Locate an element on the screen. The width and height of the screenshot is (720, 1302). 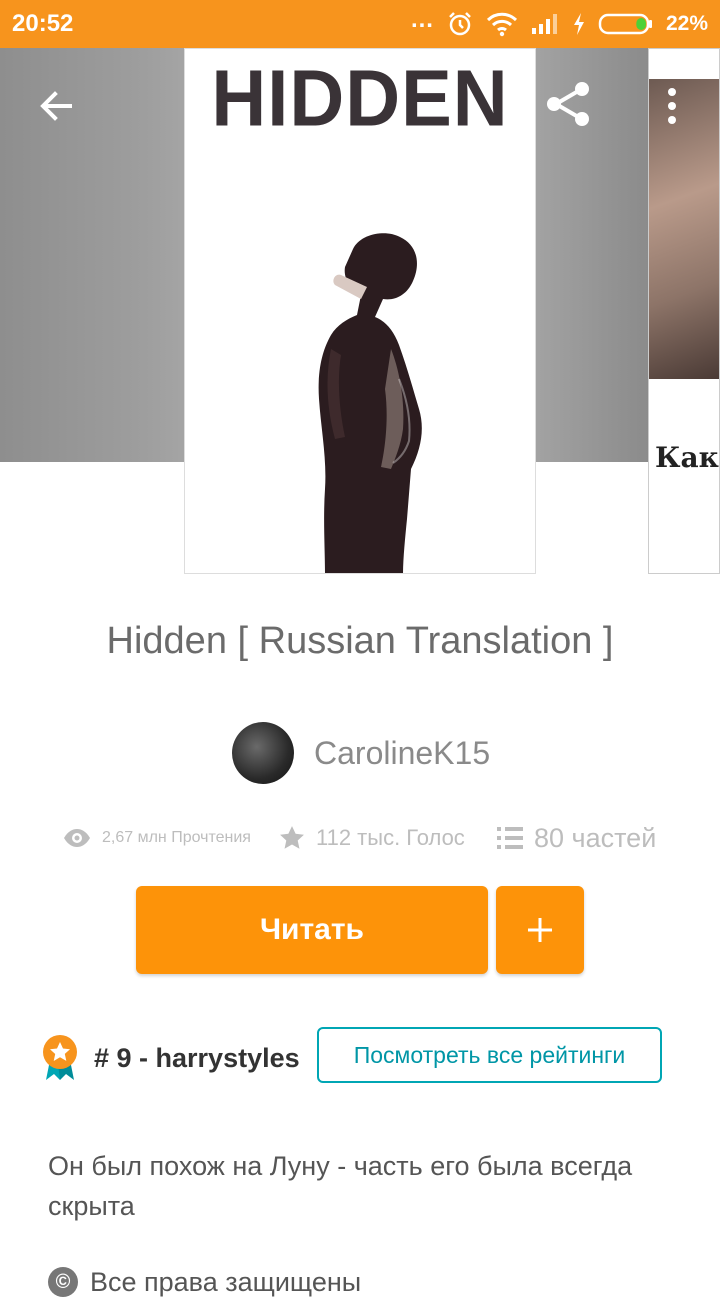
status-time: 20:52 is located at coordinates (43, 23).